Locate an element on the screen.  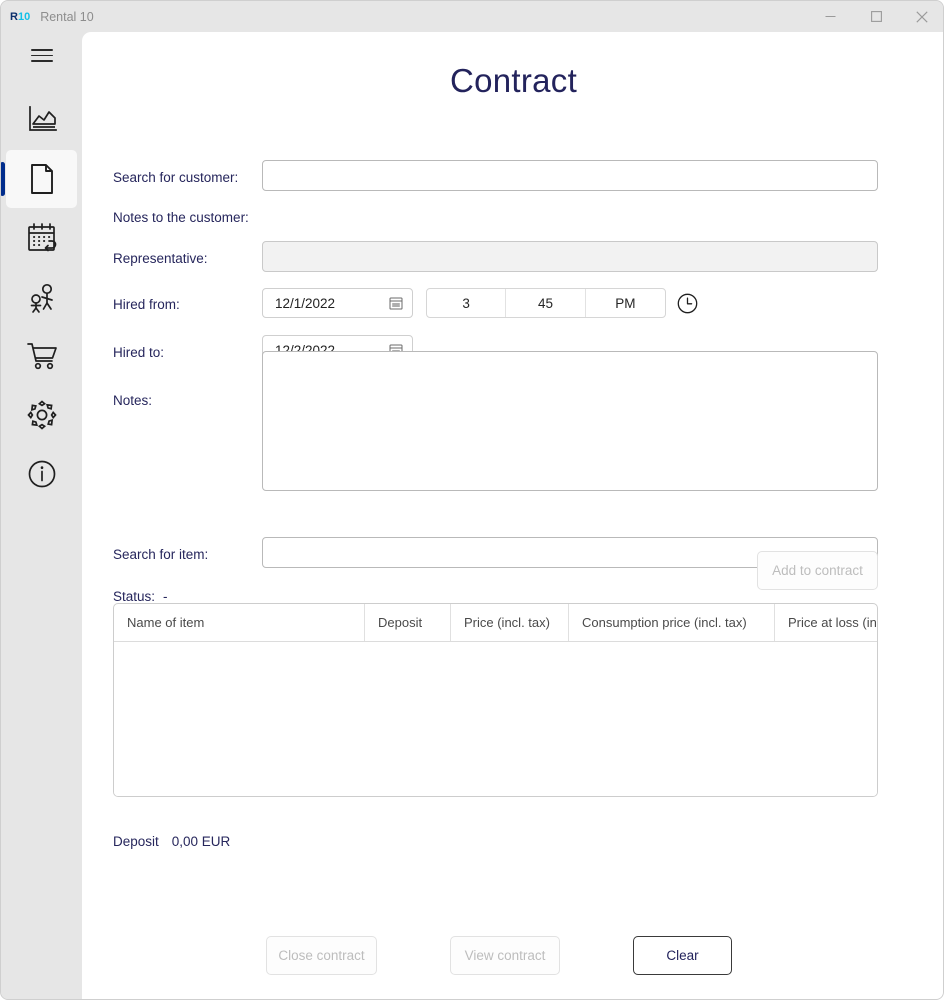
time-minute-segment: 45 is located at coordinates (546, 303).